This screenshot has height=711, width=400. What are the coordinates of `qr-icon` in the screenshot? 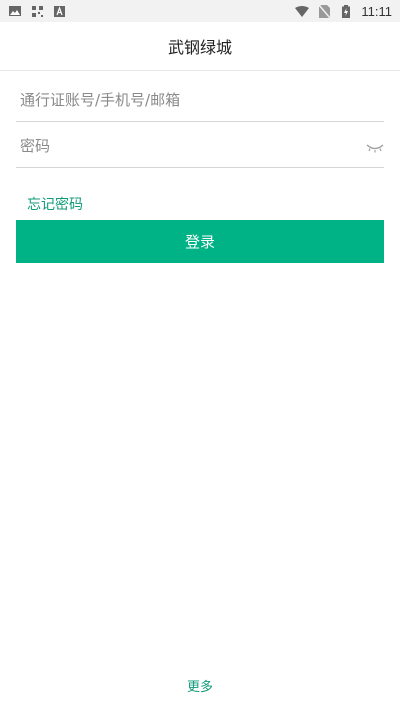 It's located at (37, 11).